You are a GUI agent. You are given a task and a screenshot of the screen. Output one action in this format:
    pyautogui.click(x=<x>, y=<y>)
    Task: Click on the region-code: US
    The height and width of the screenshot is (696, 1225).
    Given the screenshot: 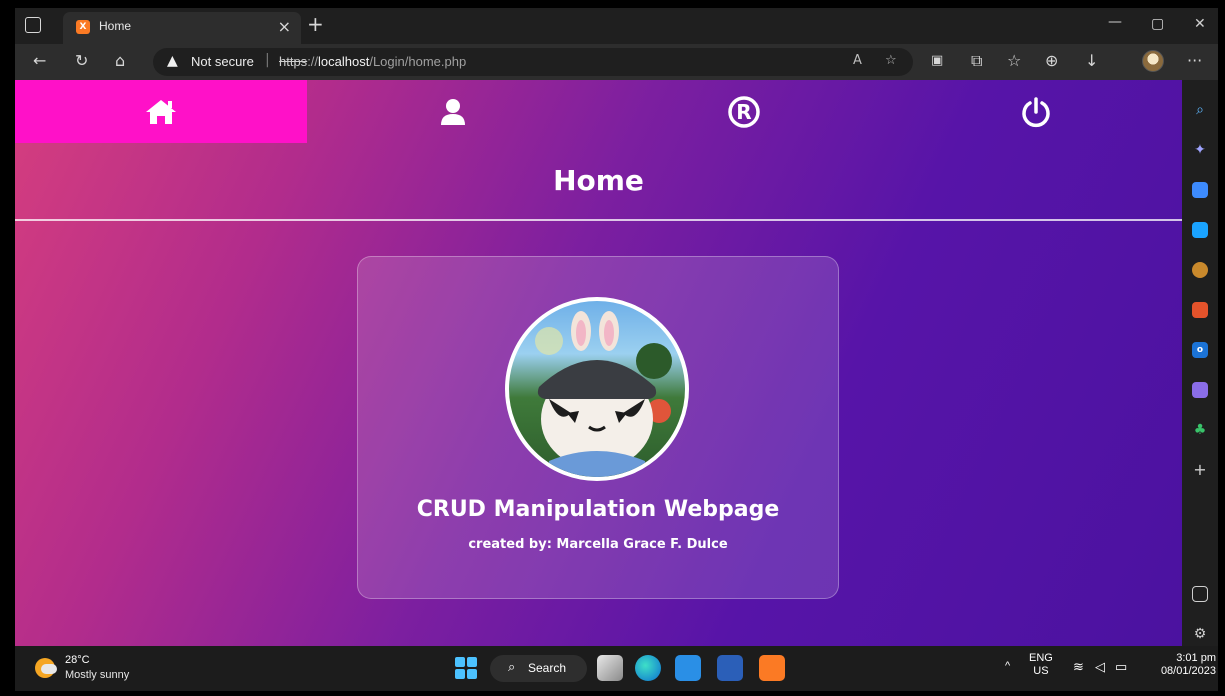 What is the action you would take?
    pyautogui.click(x=1041, y=671)
    